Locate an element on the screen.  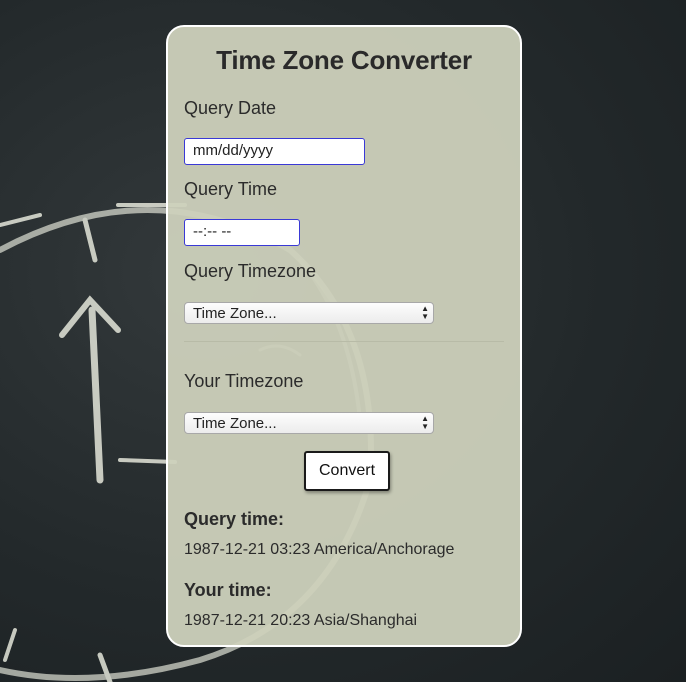
query-timezone-select: Time Zone... ▲ ▼ is located at coordinates (309, 313).